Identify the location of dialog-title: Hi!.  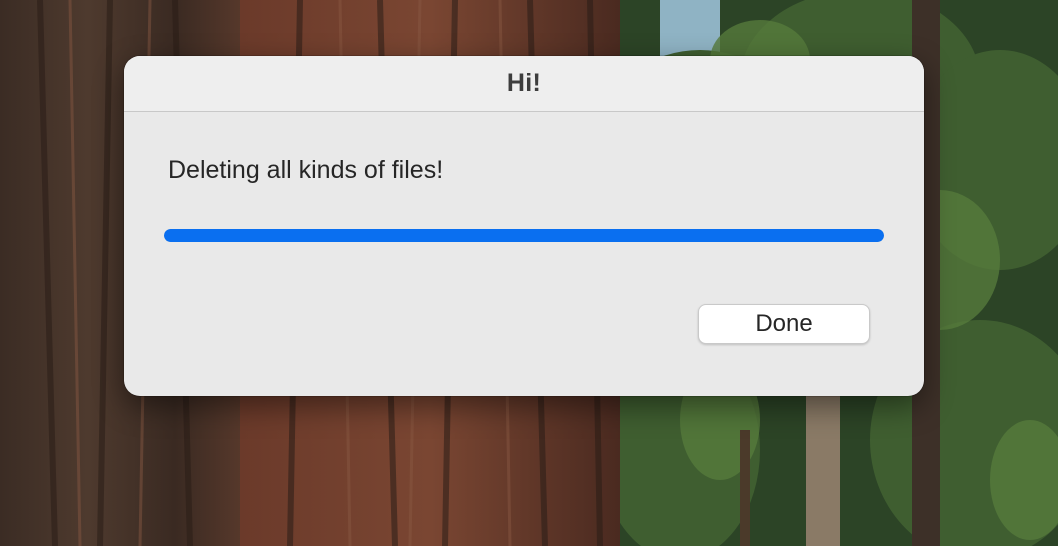
(524, 83).